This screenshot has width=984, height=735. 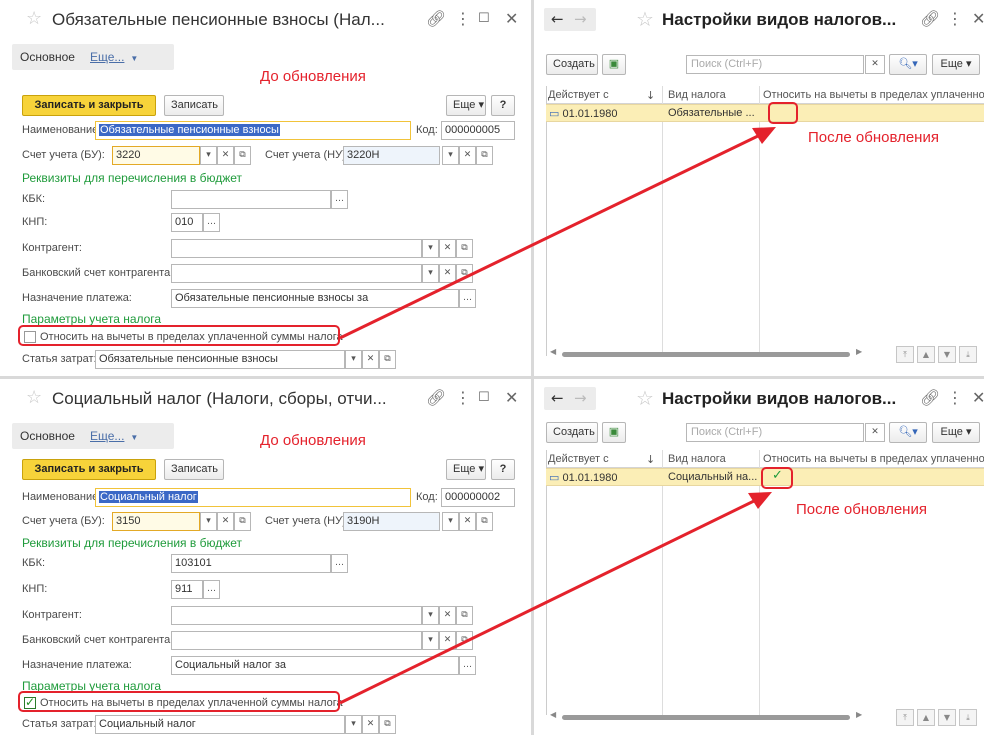 I want to click on search-input: Поиск (Ctrl+F), so click(x=775, y=432).